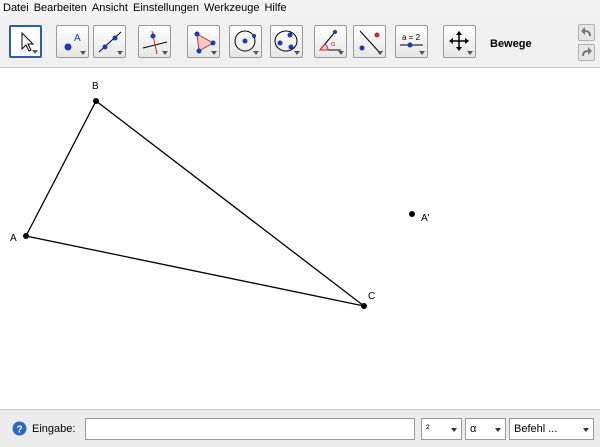 The width and height of the screenshot is (600, 447). What do you see at coordinates (54, 429) in the screenshot?
I see `input-label: Eingabe:` at bounding box center [54, 429].